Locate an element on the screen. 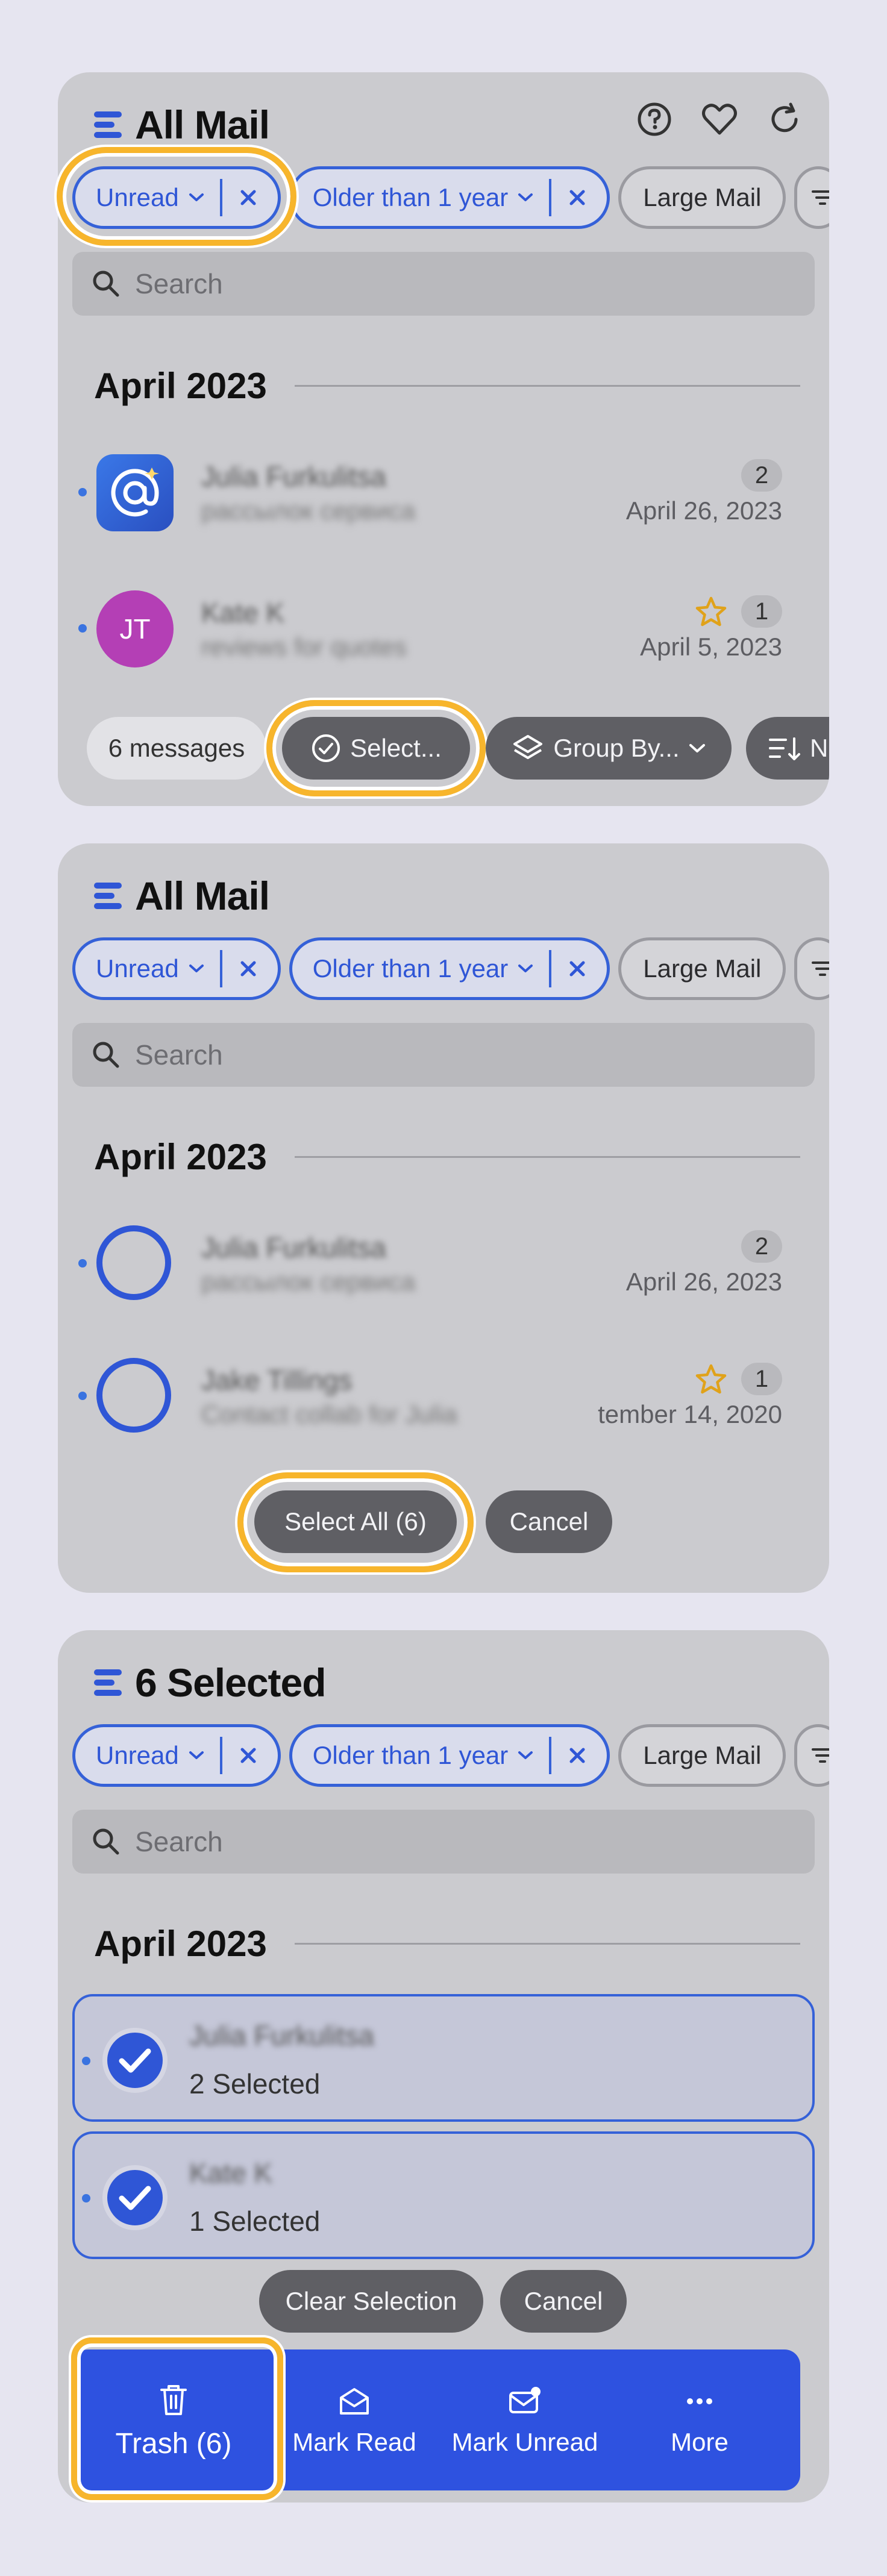  selected-count: 2 Selected is located at coordinates (255, 2084).